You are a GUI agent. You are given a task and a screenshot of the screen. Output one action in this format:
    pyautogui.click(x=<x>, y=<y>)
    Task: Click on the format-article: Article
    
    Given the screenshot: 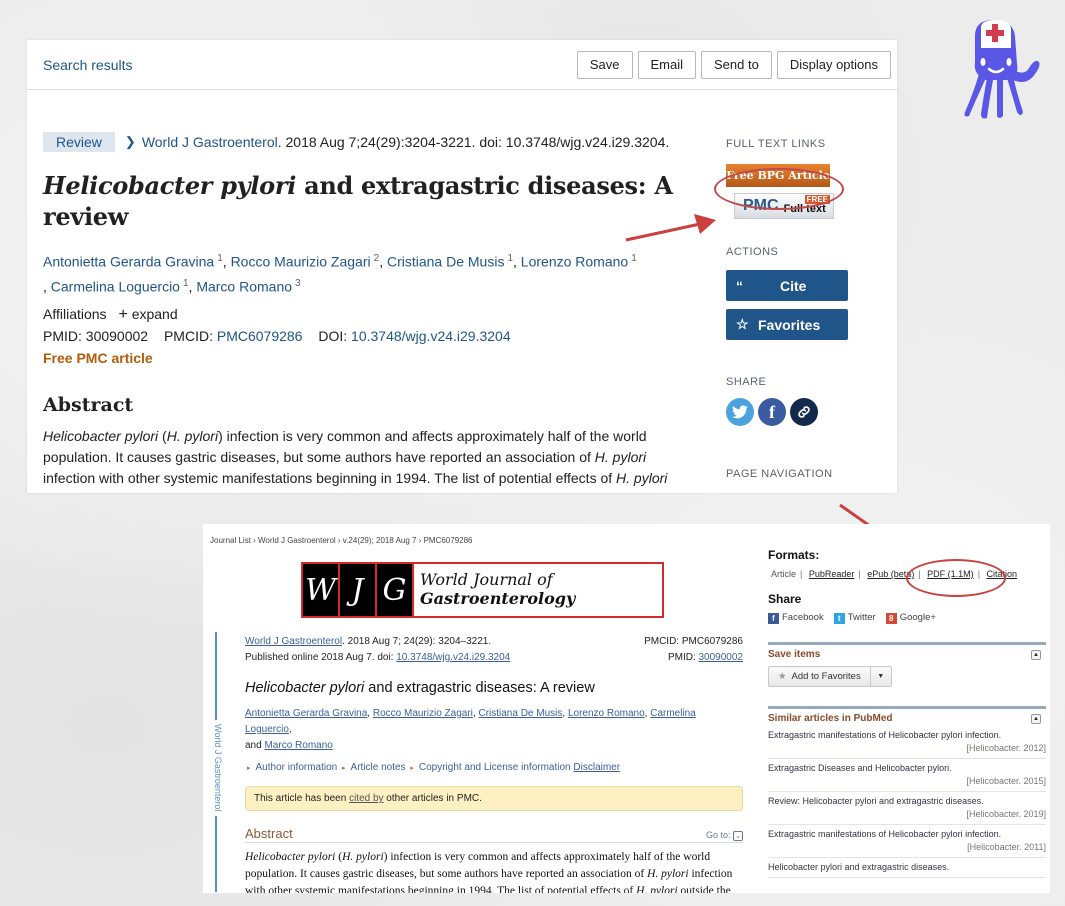 What is the action you would take?
    pyautogui.click(x=784, y=574)
    